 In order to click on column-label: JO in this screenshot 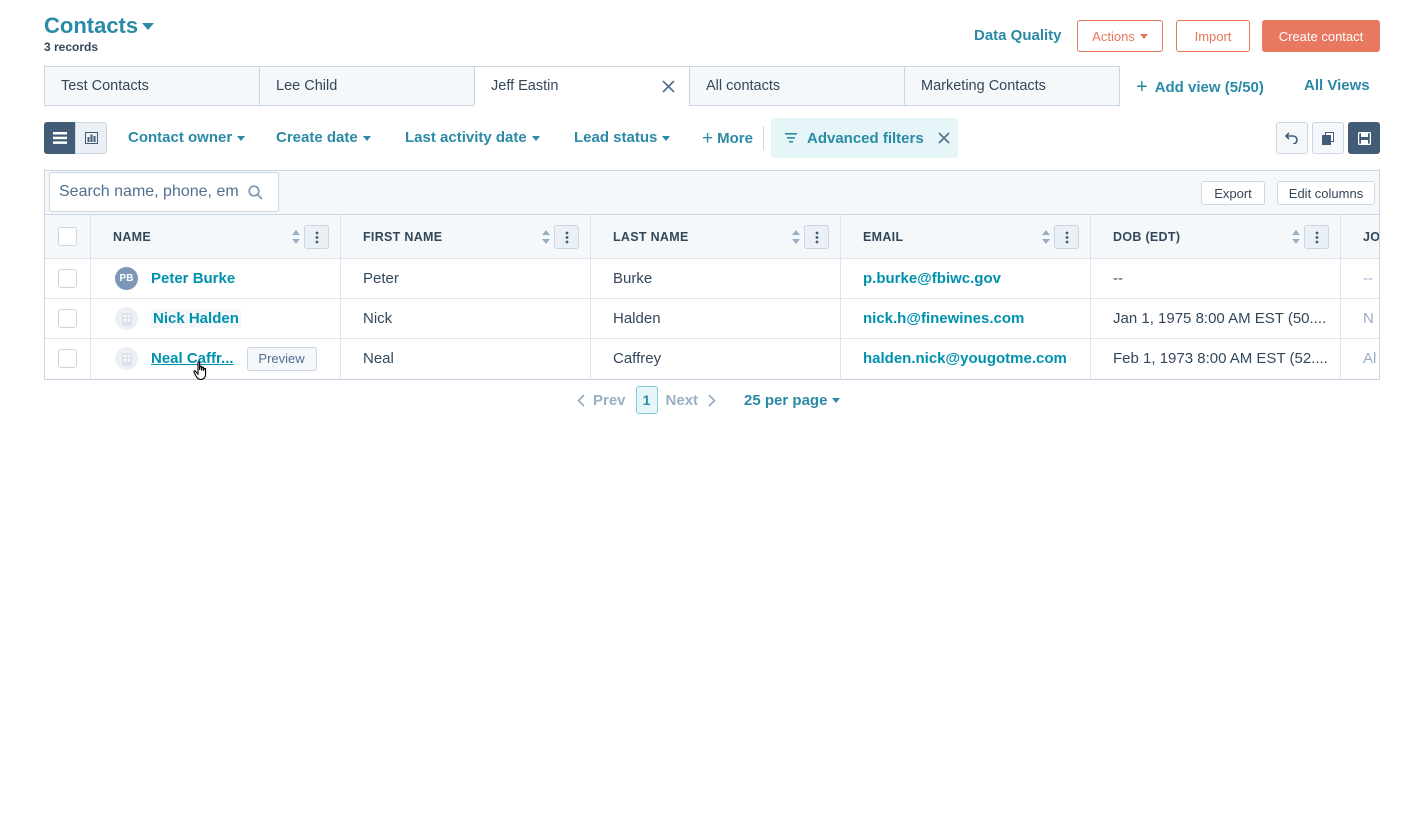, I will do `click(1371, 236)`.